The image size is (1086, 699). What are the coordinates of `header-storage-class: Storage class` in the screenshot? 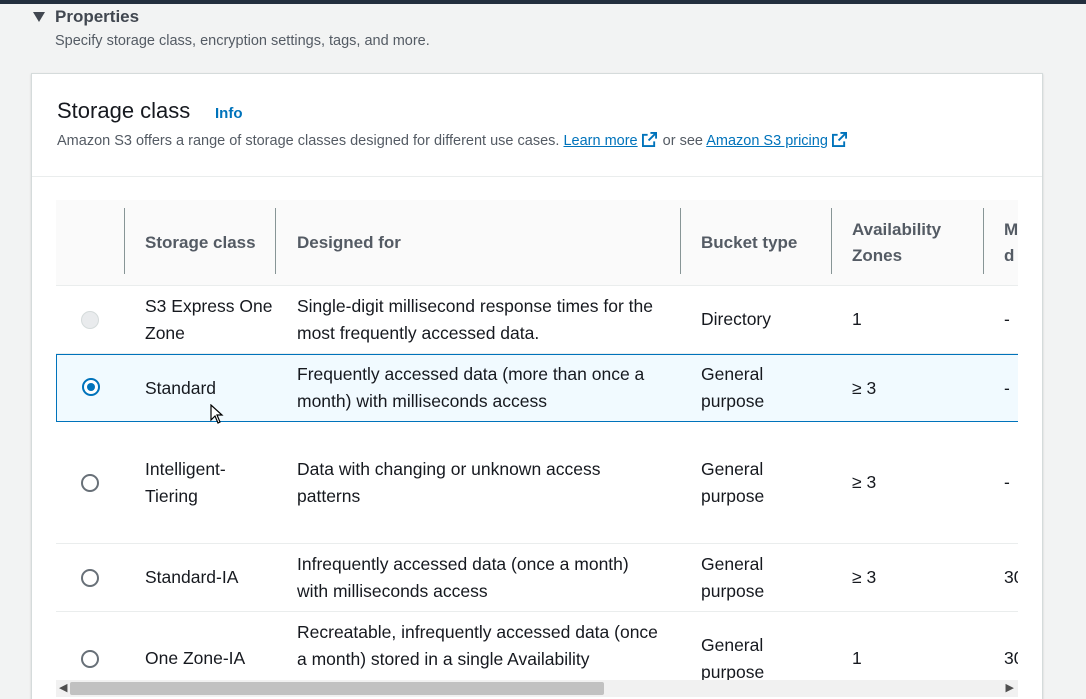 It's located at (200, 242).